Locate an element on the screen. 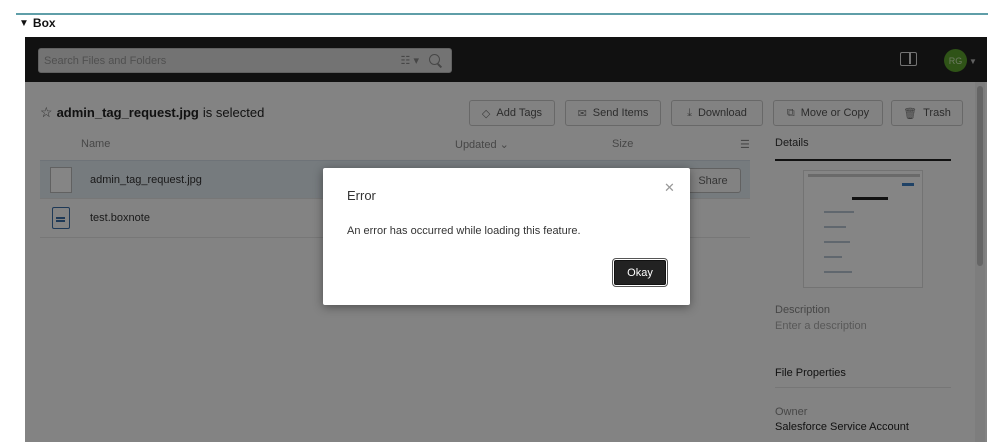 The image size is (999, 442). section-header: ▼ Box is located at coordinates (37, 23).